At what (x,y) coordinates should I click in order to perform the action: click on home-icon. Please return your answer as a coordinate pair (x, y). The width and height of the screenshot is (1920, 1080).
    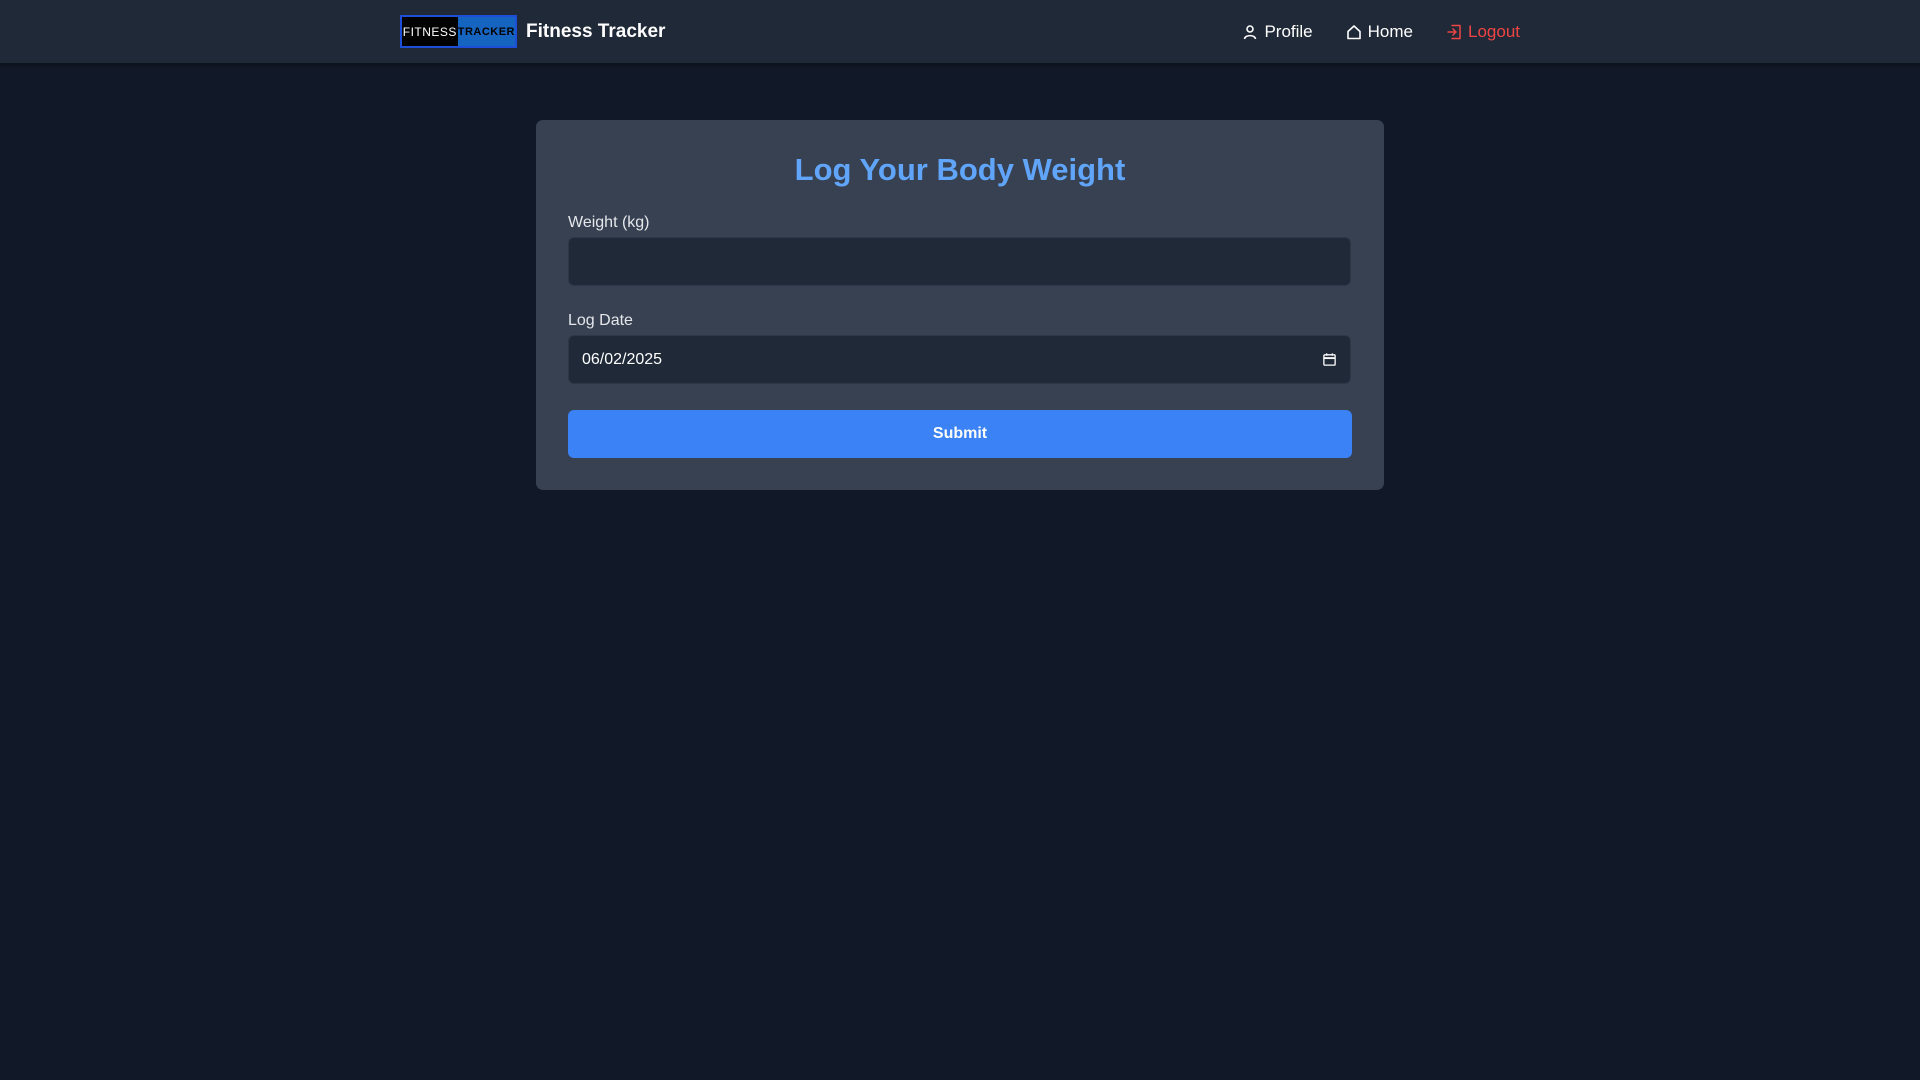
    Looking at the image, I should click on (1353, 31).